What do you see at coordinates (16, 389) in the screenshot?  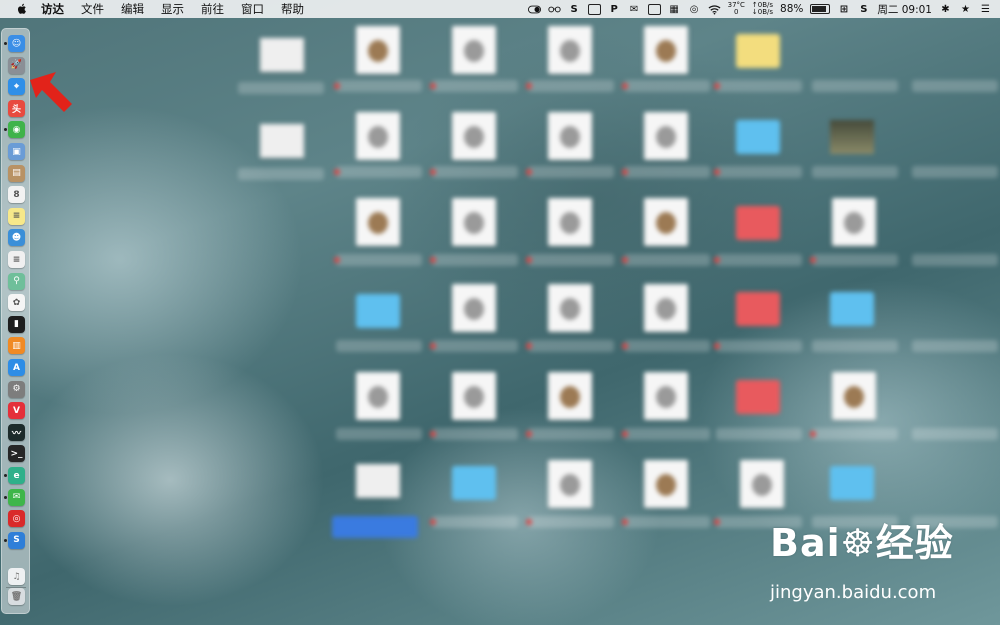 I see `dock-system-preferences-icon: ⚙` at bounding box center [16, 389].